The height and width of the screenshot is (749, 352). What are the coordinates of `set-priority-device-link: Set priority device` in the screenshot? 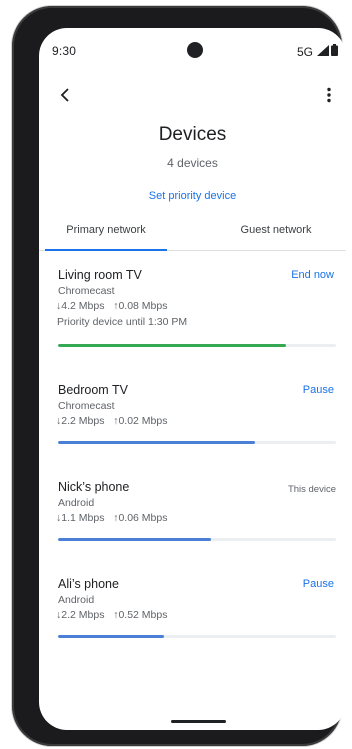 It's located at (192, 196).